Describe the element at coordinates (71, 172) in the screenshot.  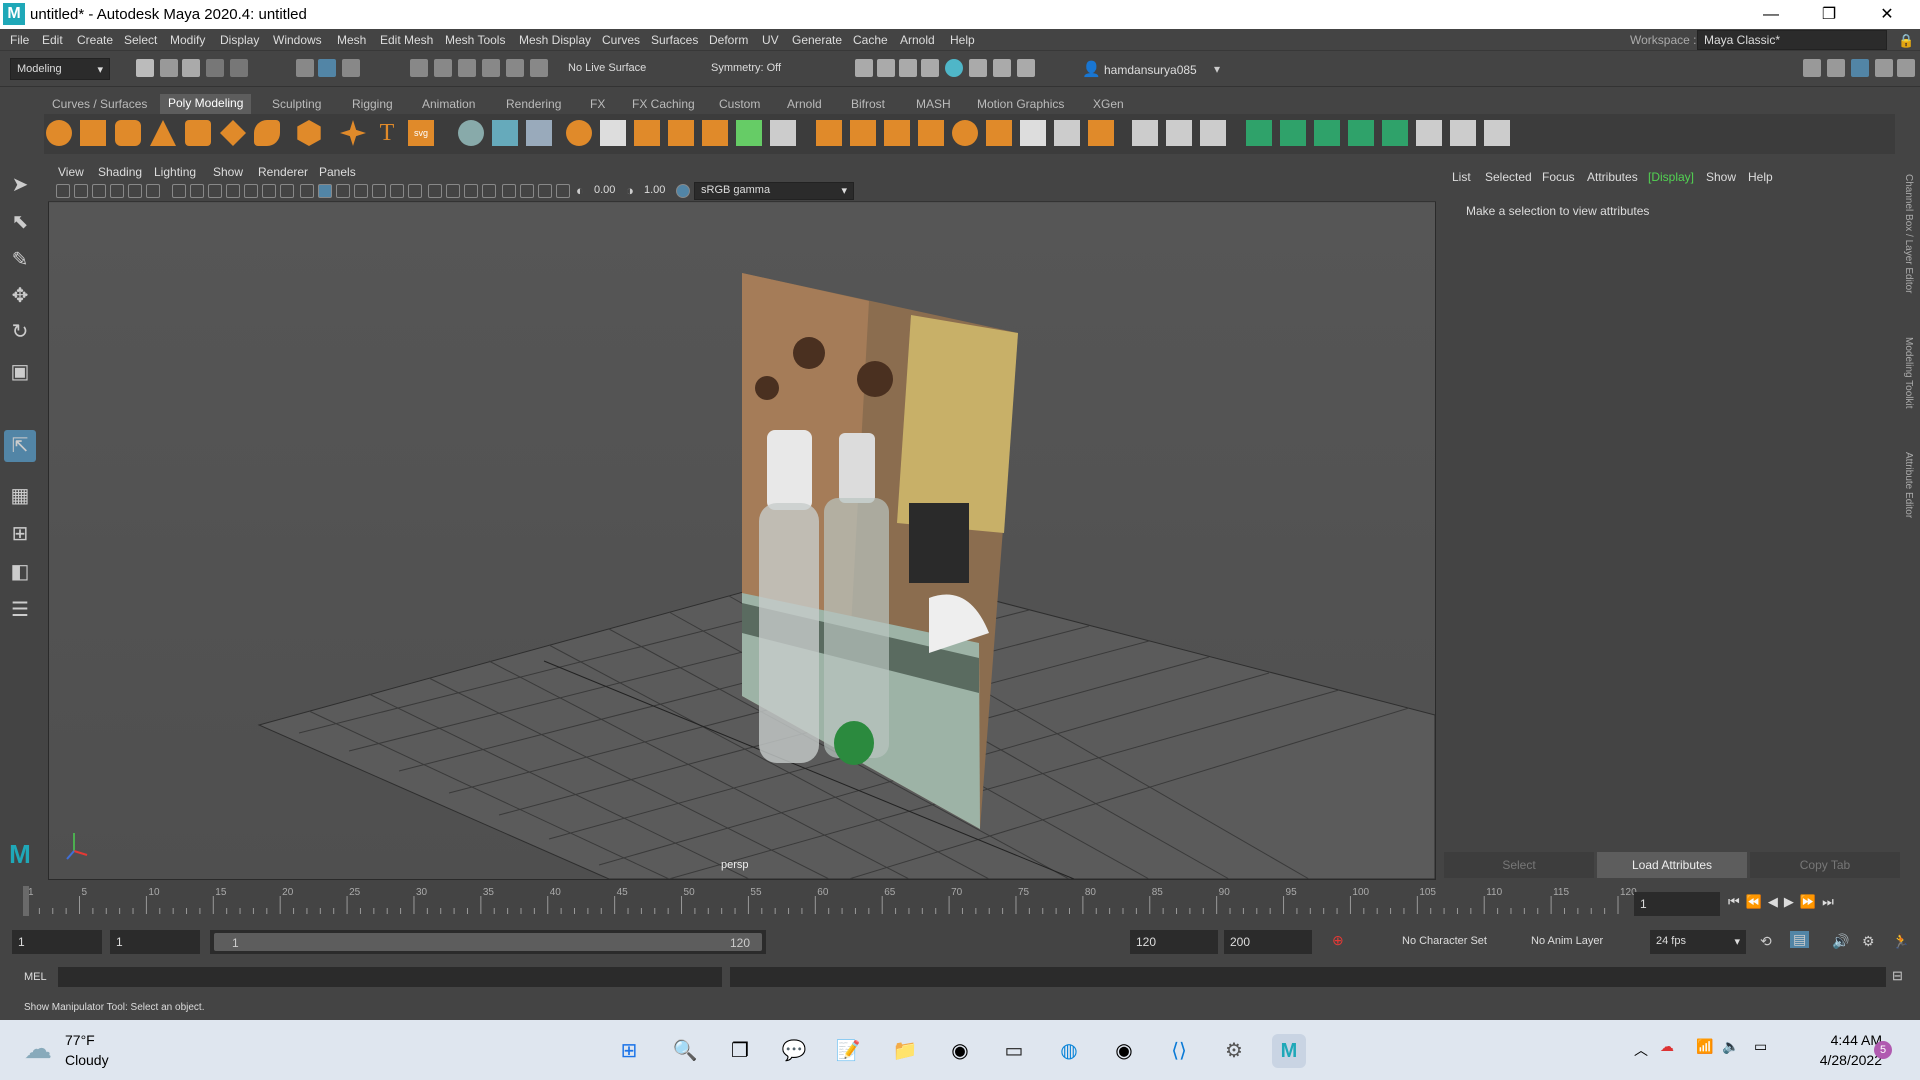
I see `vp-menu-view: View` at that location.